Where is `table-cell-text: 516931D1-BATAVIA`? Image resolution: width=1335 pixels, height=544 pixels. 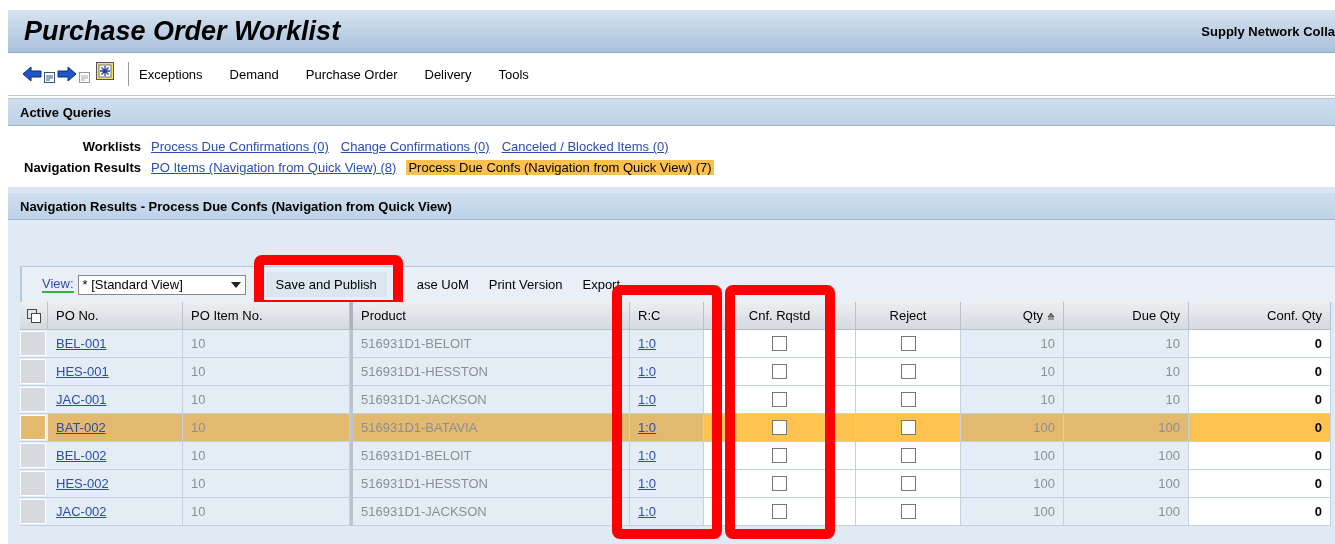 table-cell-text: 516931D1-BATAVIA is located at coordinates (419, 427).